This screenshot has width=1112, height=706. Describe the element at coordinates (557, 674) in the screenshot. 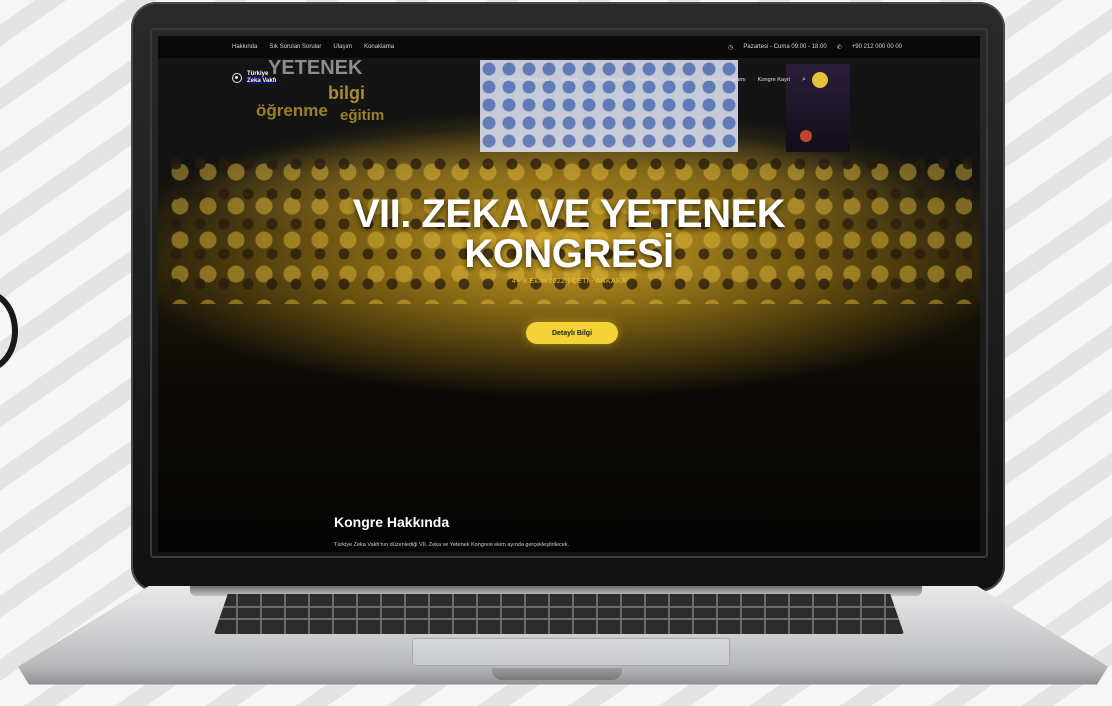

I see `laptop-front-notch` at that location.